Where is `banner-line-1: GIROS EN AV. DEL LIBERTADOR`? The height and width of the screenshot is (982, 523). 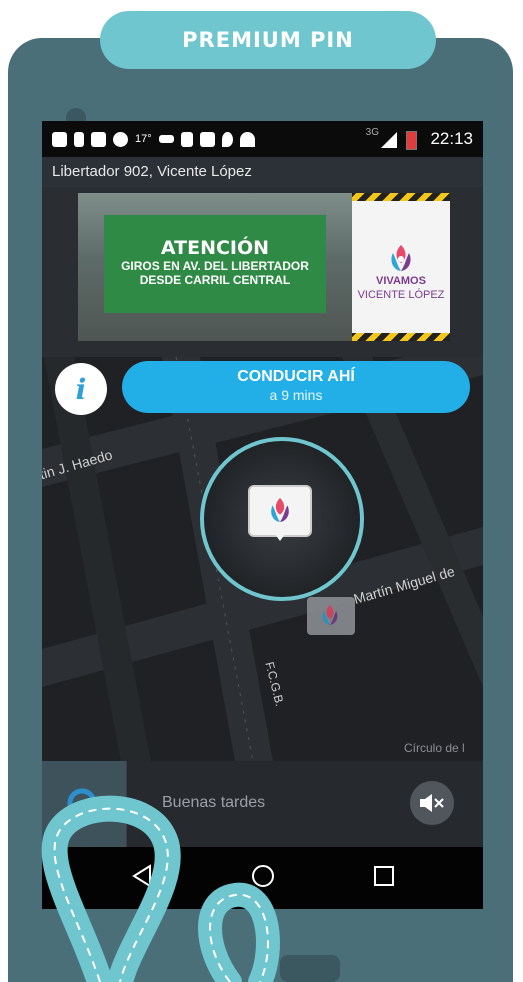
banner-line-1: GIROS EN AV. DEL LIBERTADOR is located at coordinates (215, 266).